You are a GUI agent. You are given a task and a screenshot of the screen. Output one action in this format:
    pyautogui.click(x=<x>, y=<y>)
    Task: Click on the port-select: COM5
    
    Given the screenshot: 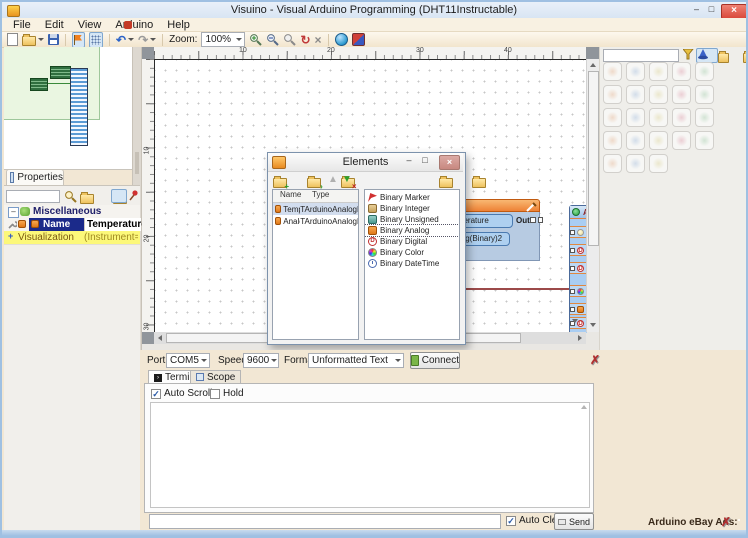 What is the action you would take?
    pyautogui.click(x=188, y=360)
    